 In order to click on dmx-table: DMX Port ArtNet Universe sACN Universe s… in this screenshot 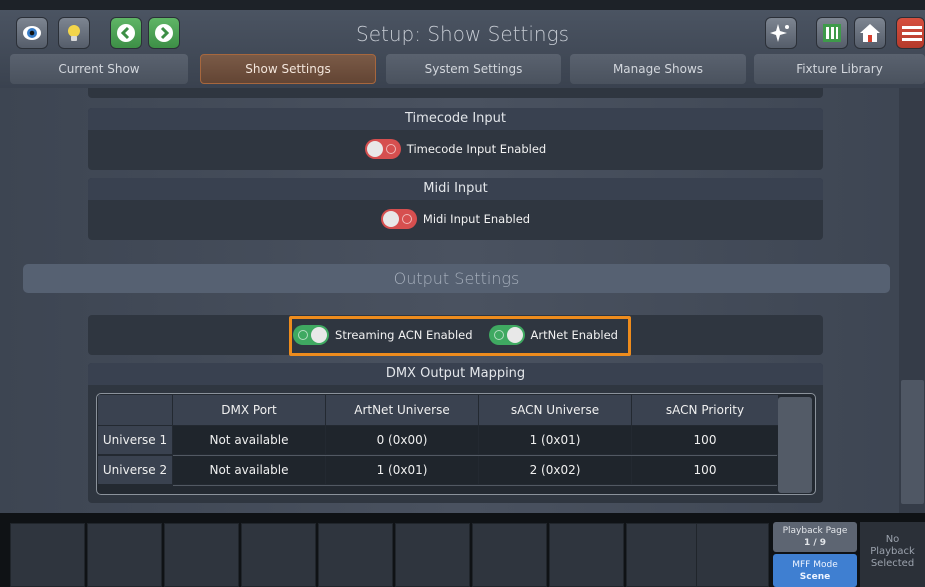, I will do `click(456, 444)`.